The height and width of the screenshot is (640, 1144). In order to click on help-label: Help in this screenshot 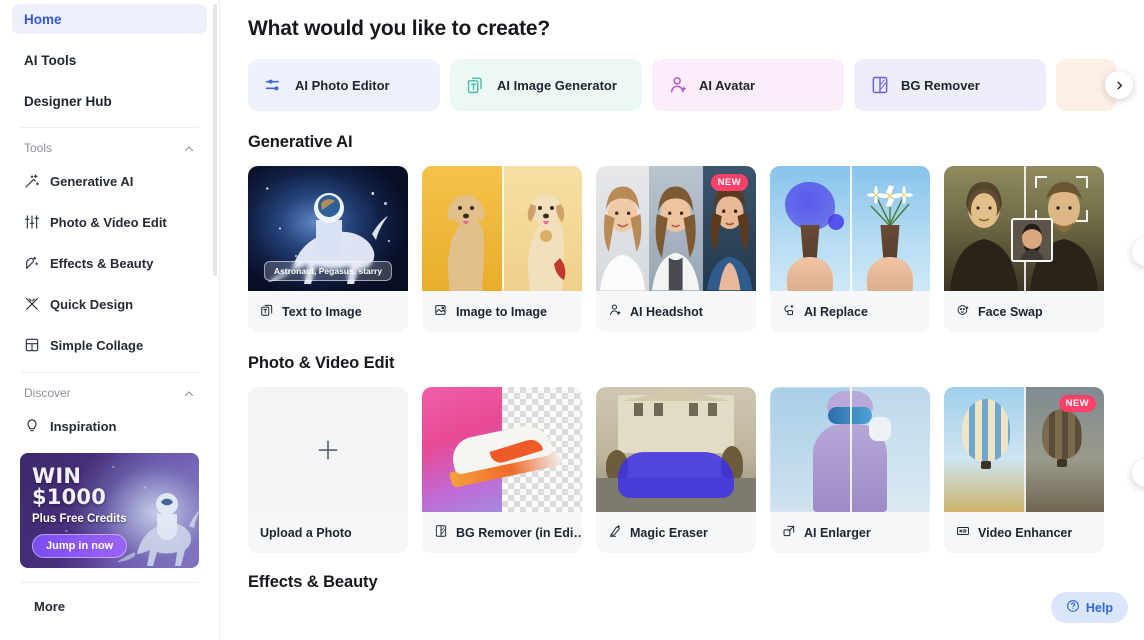, I will do `click(1099, 607)`.